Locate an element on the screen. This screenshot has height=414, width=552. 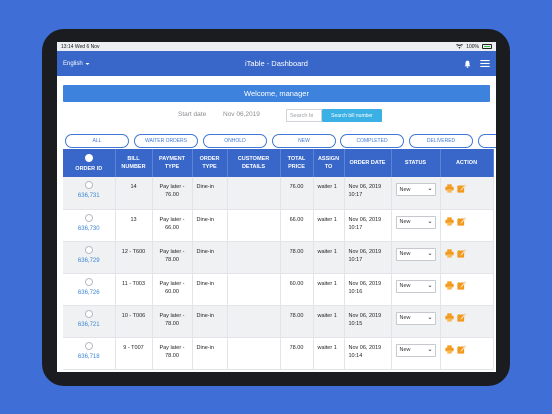
battery-icon is located at coordinates (487, 46).